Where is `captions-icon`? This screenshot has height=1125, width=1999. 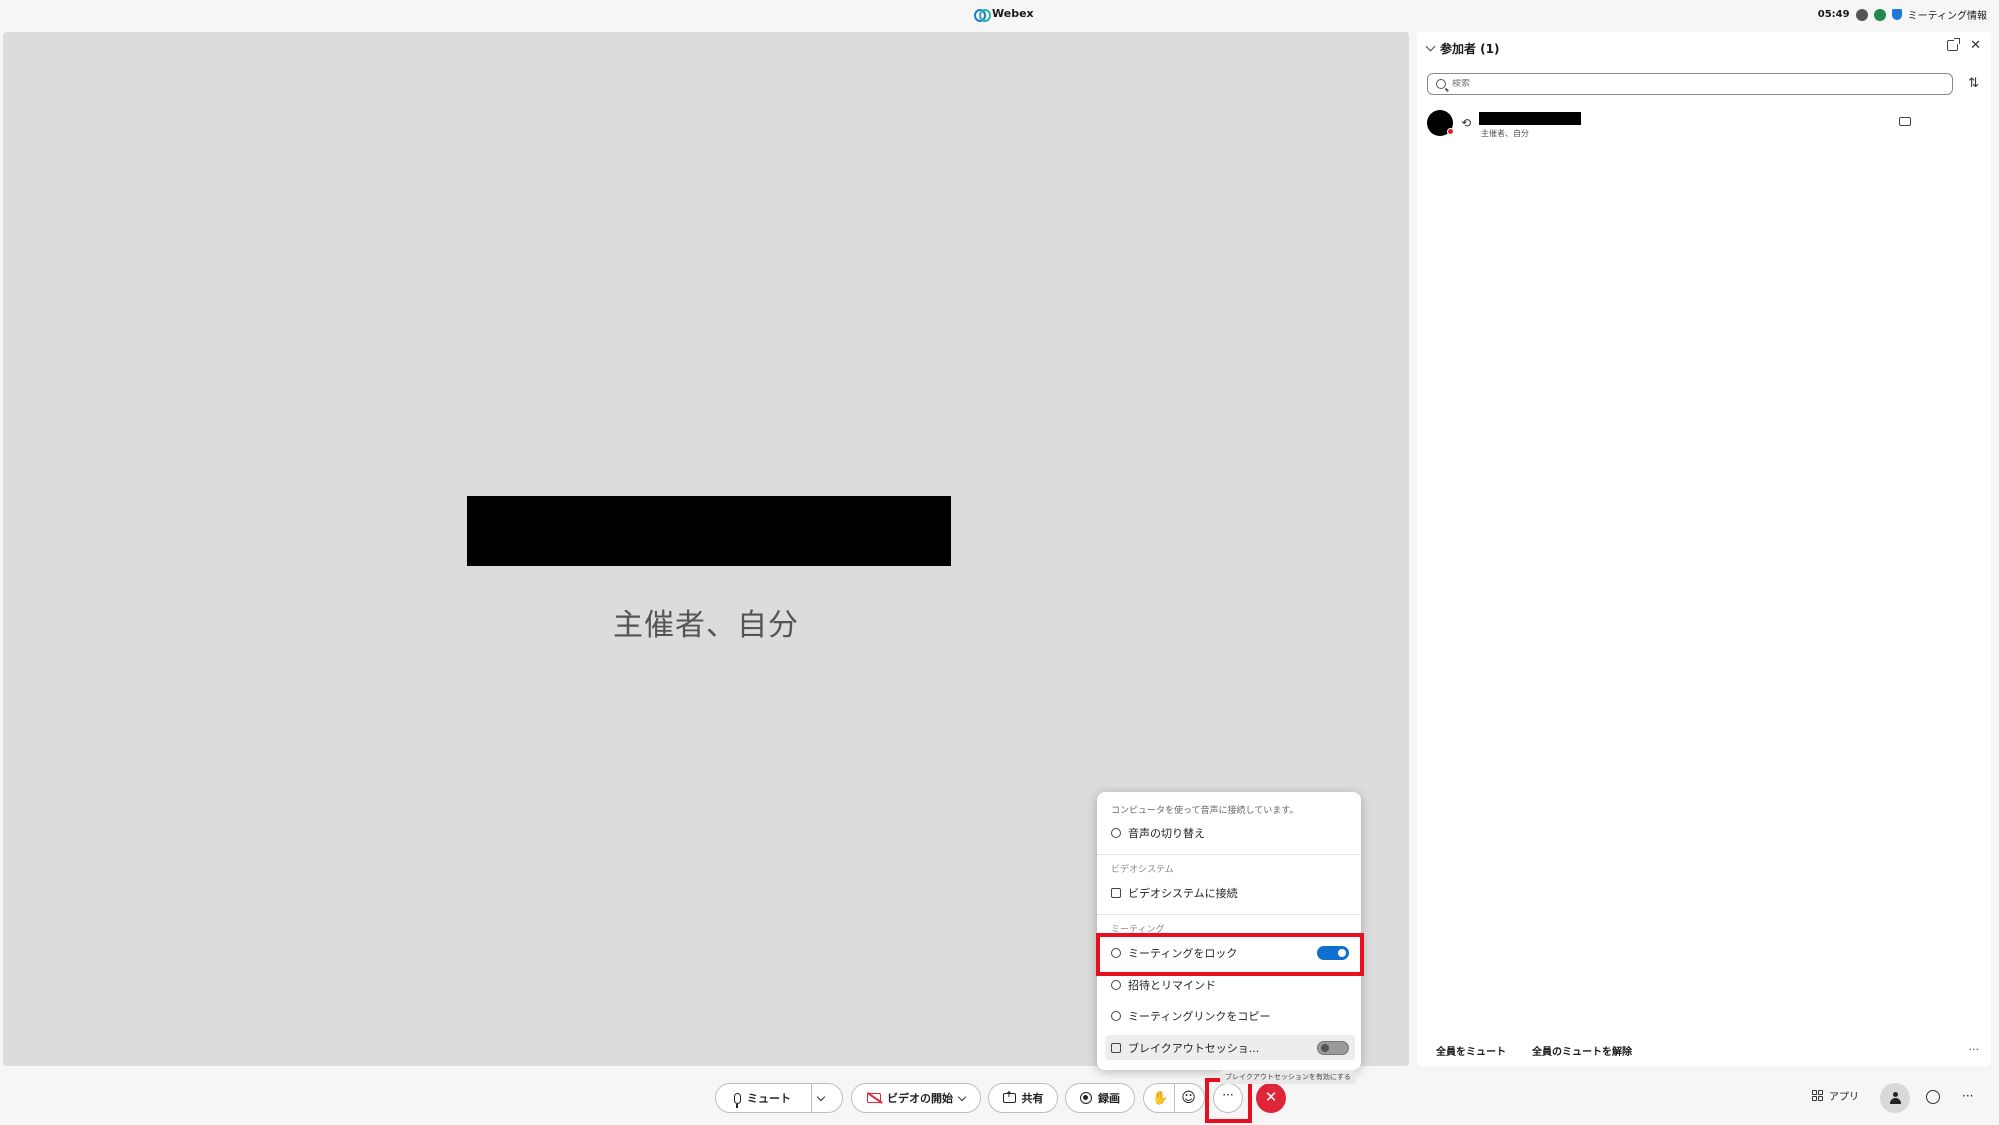
captions-icon is located at coordinates (1905, 121).